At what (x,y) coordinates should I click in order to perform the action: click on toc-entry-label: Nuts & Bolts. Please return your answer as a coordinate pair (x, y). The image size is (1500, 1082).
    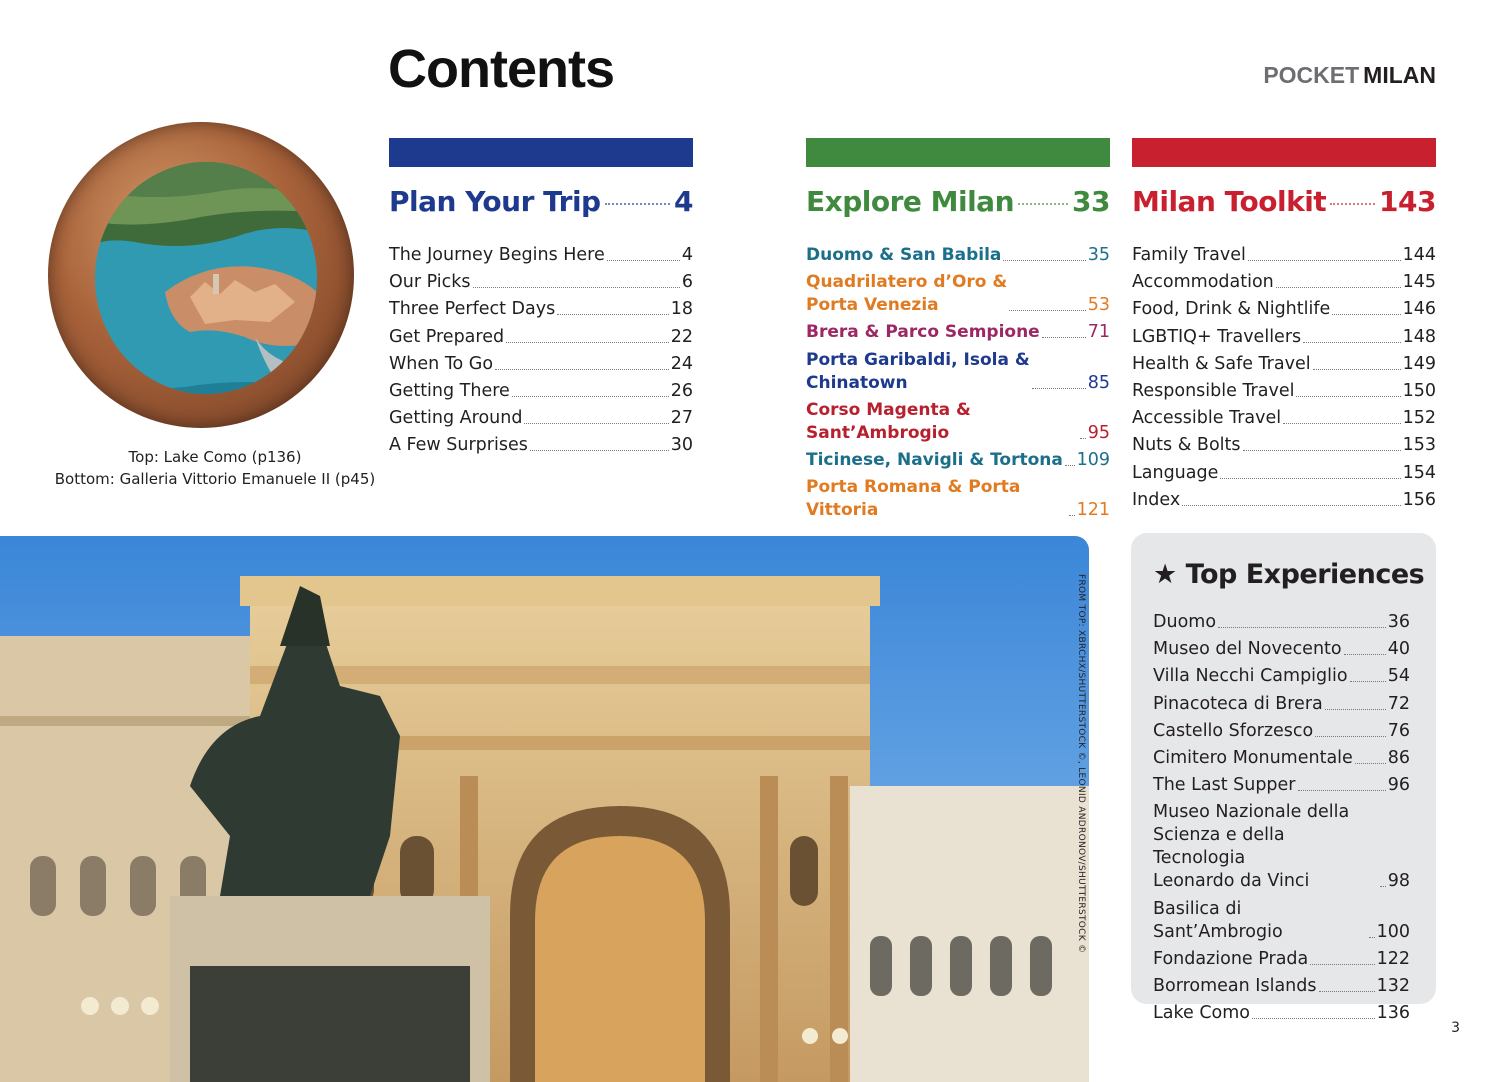
    Looking at the image, I should click on (1186, 445).